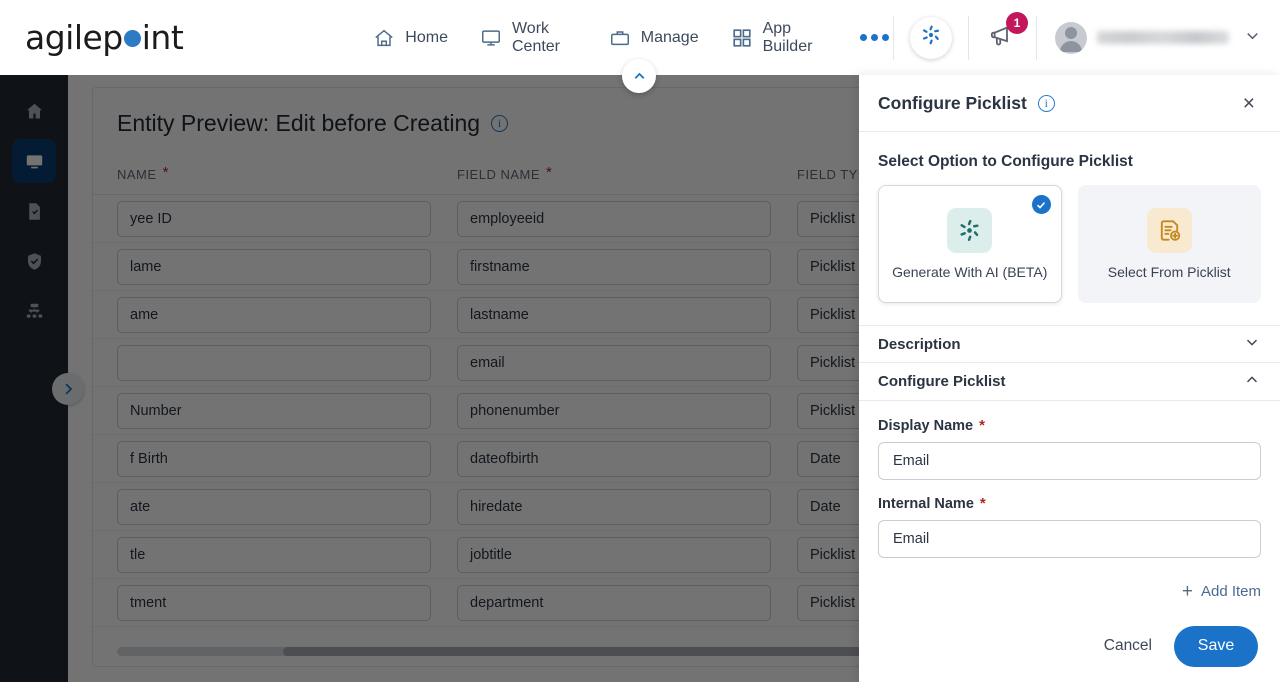 The width and height of the screenshot is (1280, 682). I want to click on avatar, so click(1071, 37).